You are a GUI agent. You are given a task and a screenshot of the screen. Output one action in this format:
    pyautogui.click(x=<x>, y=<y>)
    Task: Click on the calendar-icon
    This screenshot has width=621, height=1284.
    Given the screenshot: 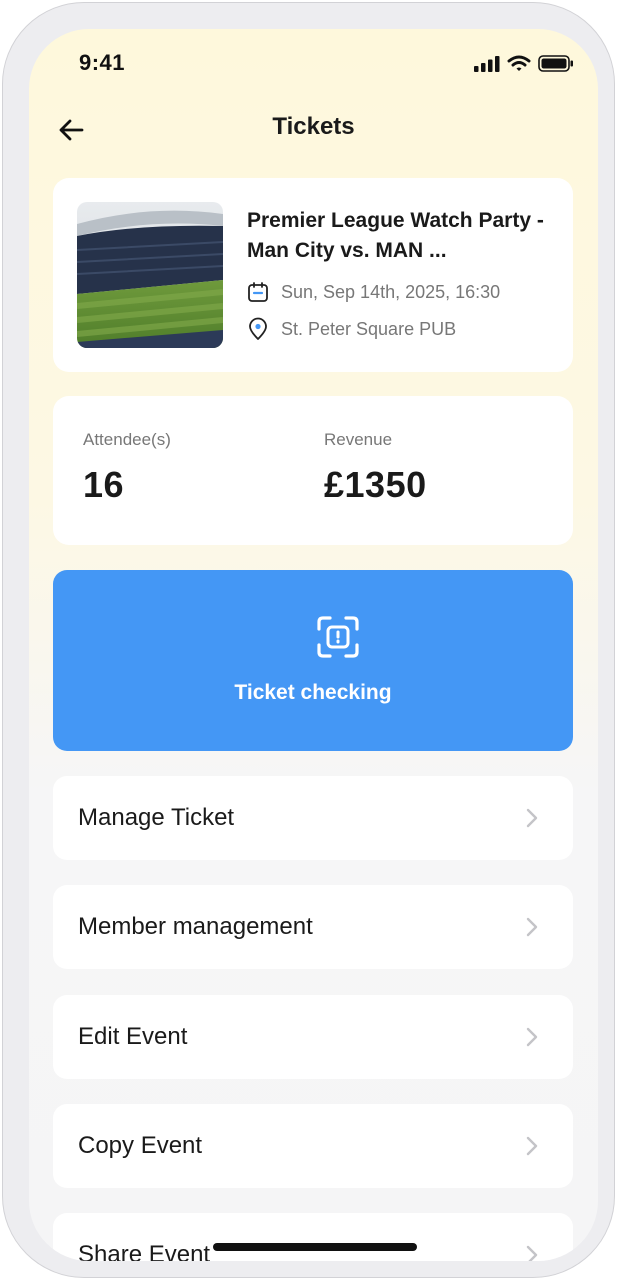 What is the action you would take?
    pyautogui.click(x=258, y=292)
    